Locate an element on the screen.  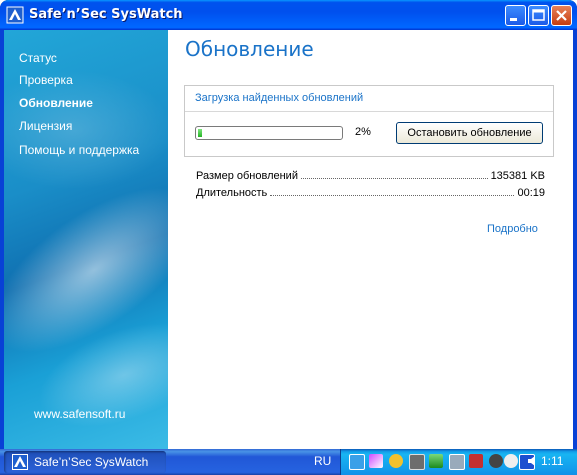
sidebar-item-scan: Проверка is located at coordinates (46, 80).